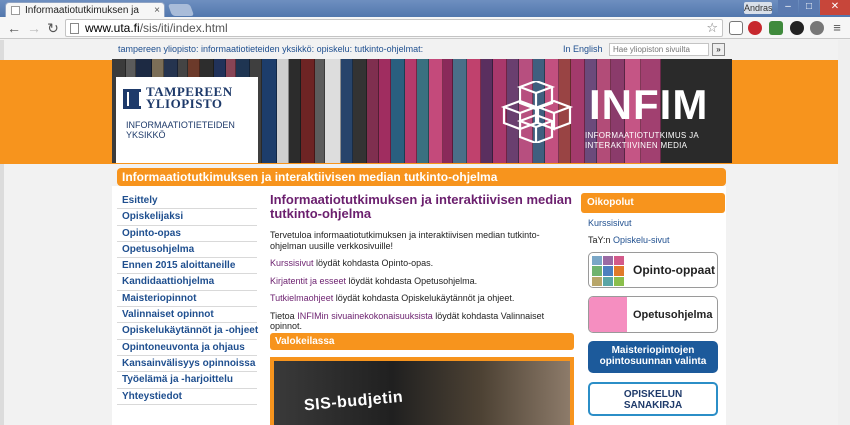 The width and height of the screenshot is (850, 425). I want to click on nav-item-opintoneuvonta: Opintoneuvonta ja ohjaus, so click(187, 348).